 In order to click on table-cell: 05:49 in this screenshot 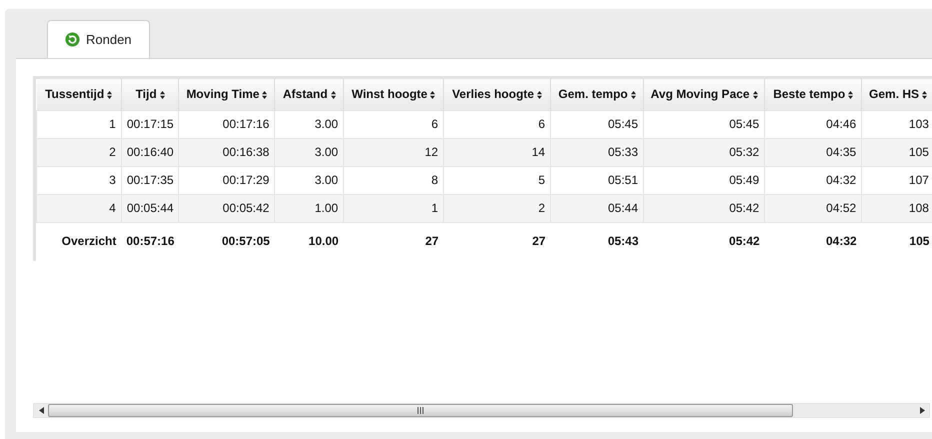, I will do `click(704, 180)`.